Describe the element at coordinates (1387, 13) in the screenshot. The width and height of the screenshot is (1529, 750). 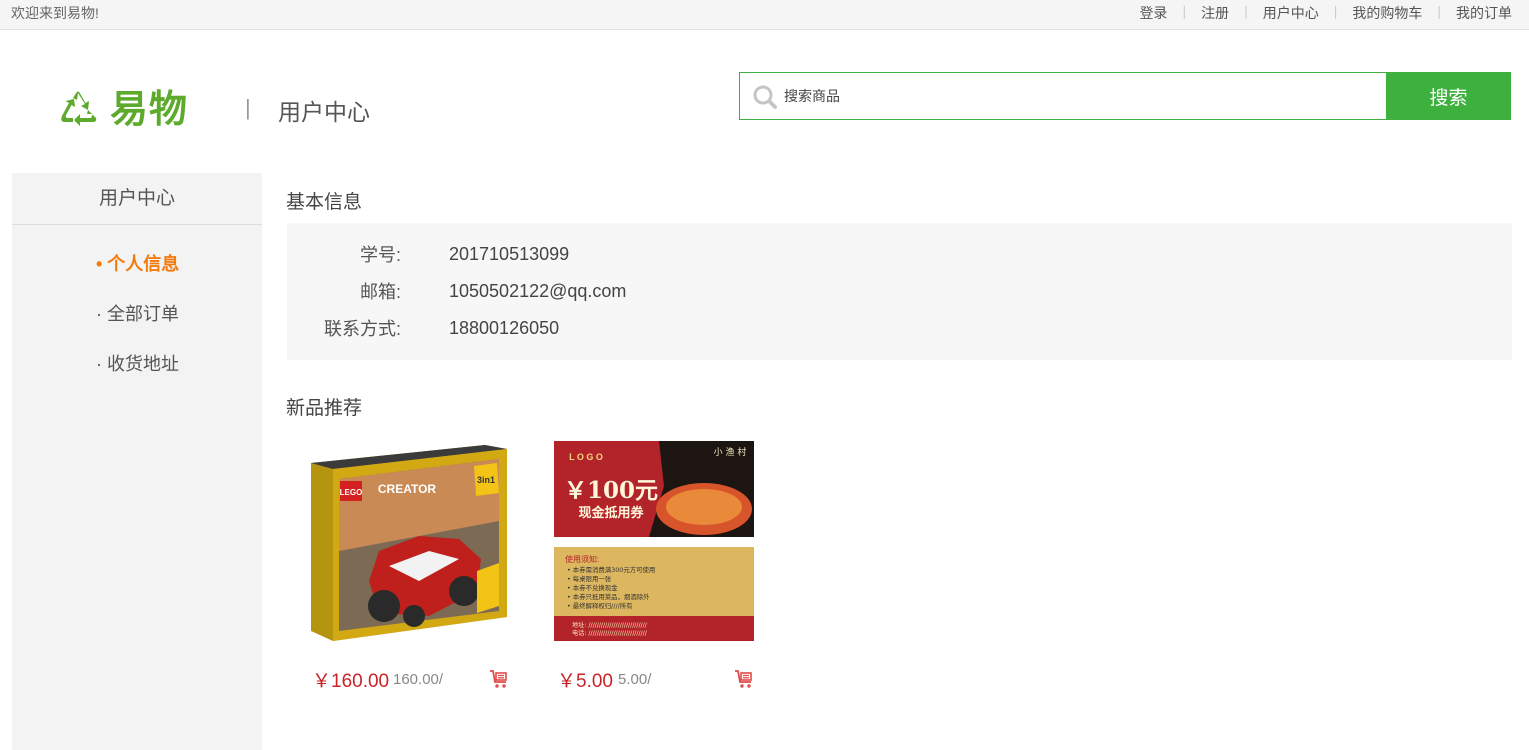
I see `my-cart-link: 我的购物车` at that location.